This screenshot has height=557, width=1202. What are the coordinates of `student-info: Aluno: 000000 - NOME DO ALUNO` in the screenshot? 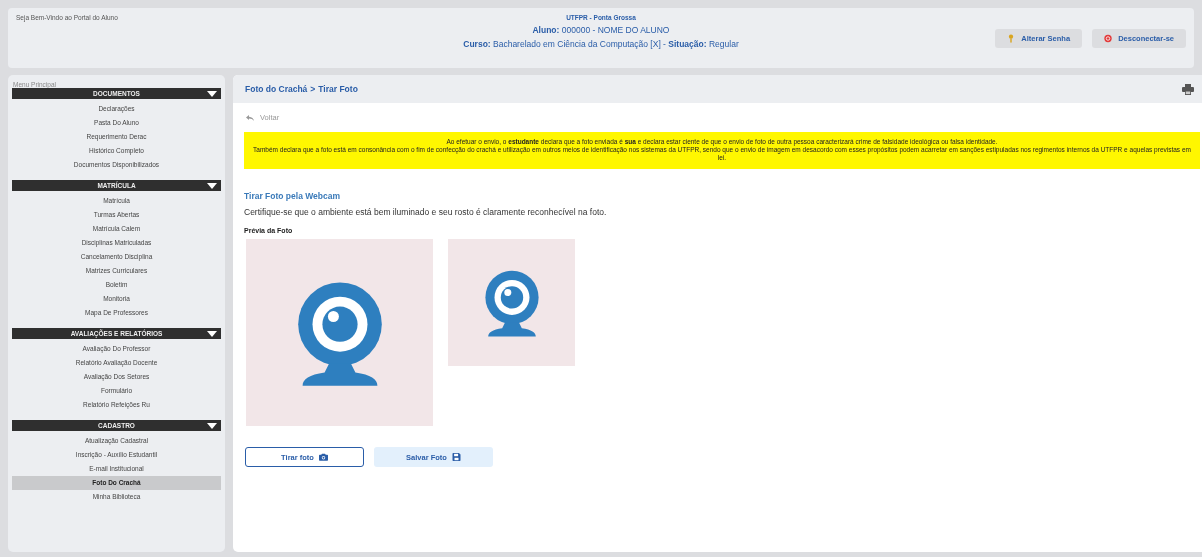 It's located at (601, 30).